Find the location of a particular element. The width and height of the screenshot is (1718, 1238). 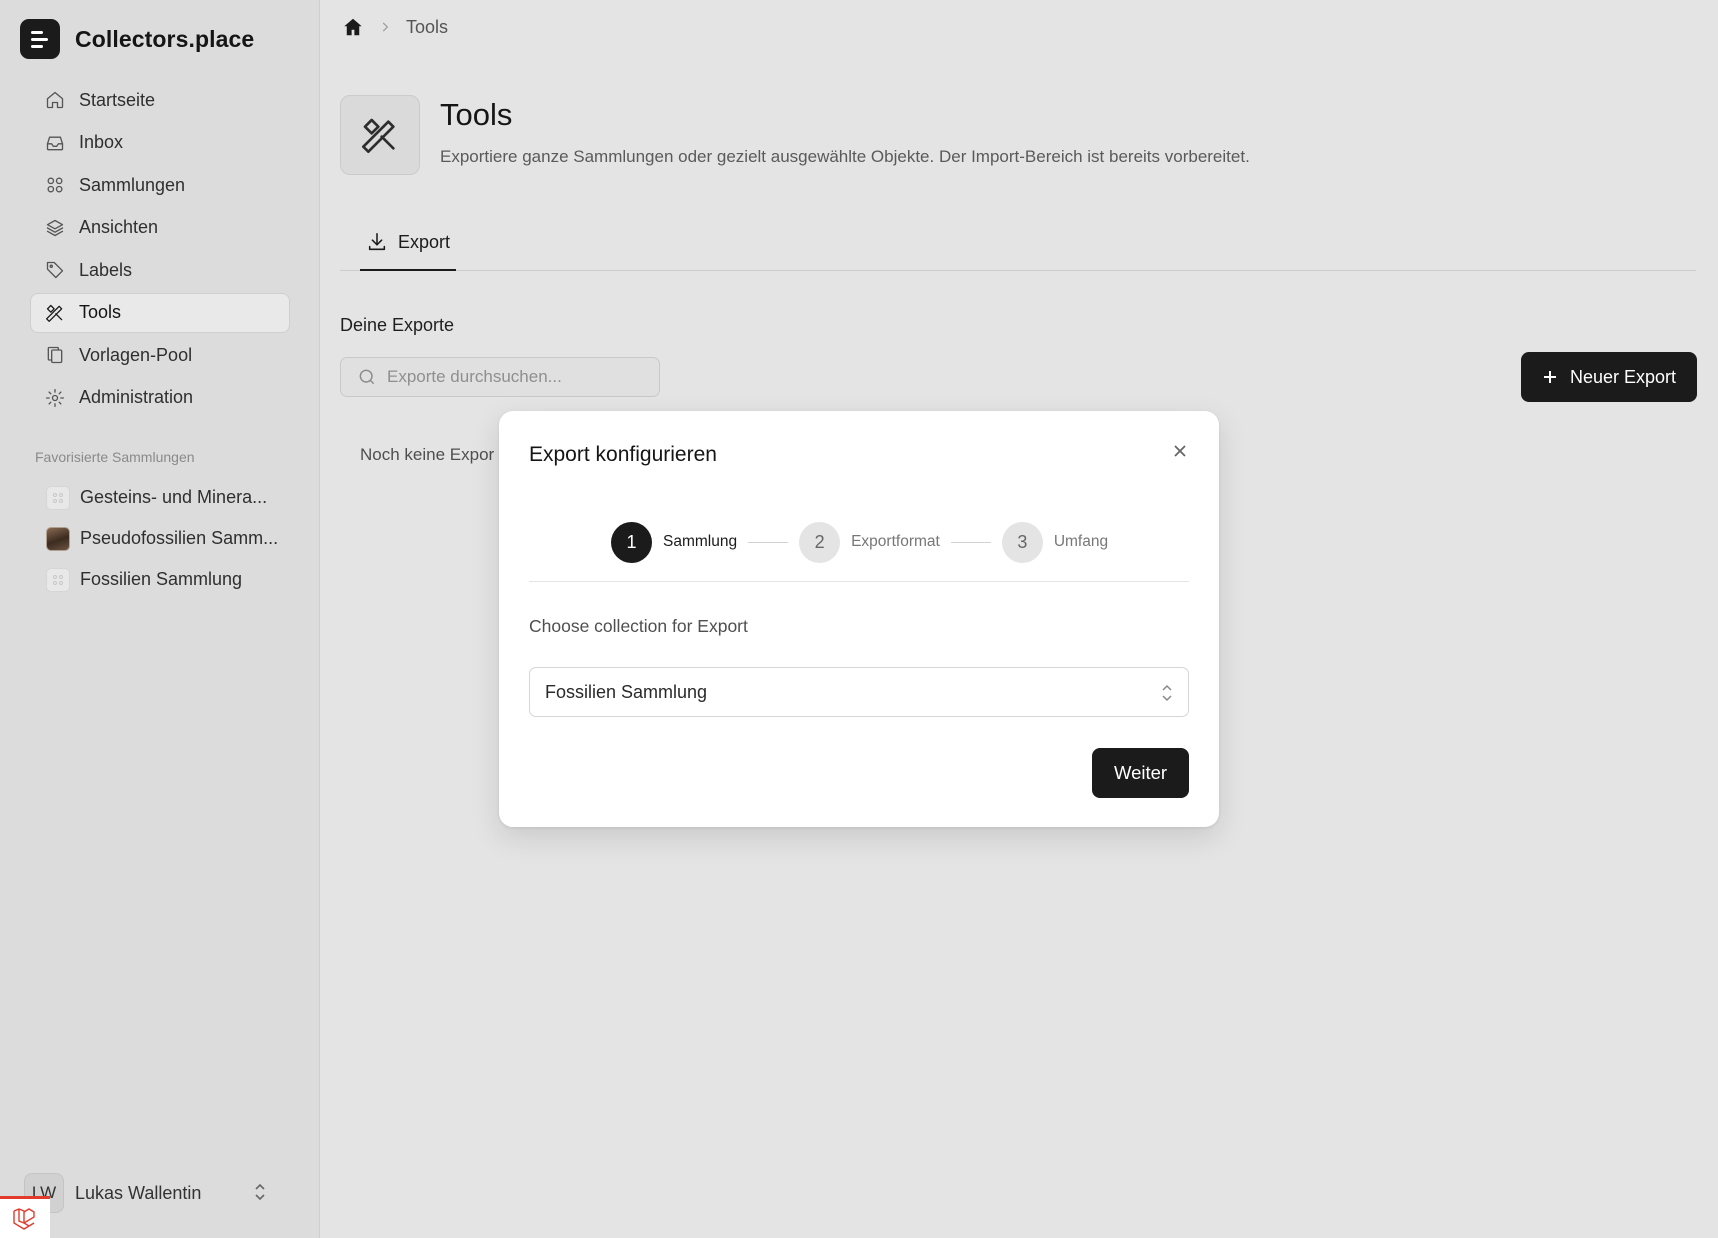

app-name: Collectors.place is located at coordinates (165, 38).